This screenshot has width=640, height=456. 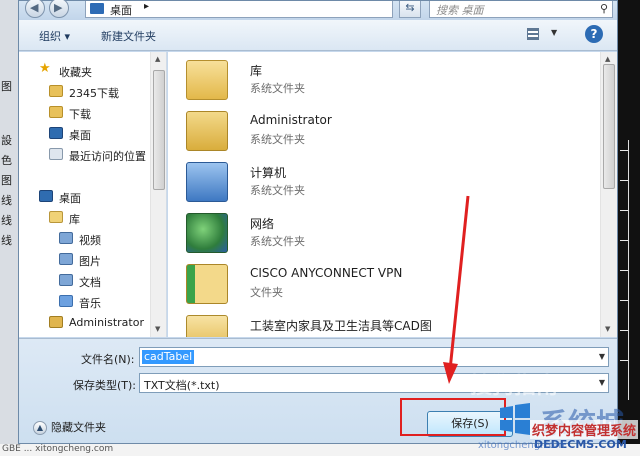 I want to click on picture-library-icon, so click(x=66, y=259).